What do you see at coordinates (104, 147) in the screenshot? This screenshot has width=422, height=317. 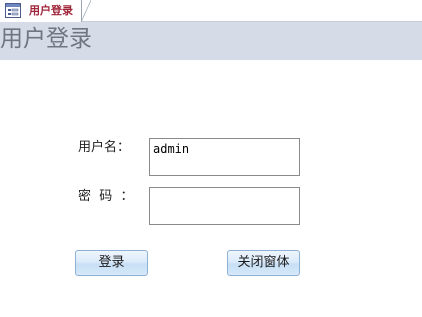 I see `username-label: 用户名：` at bounding box center [104, 147].